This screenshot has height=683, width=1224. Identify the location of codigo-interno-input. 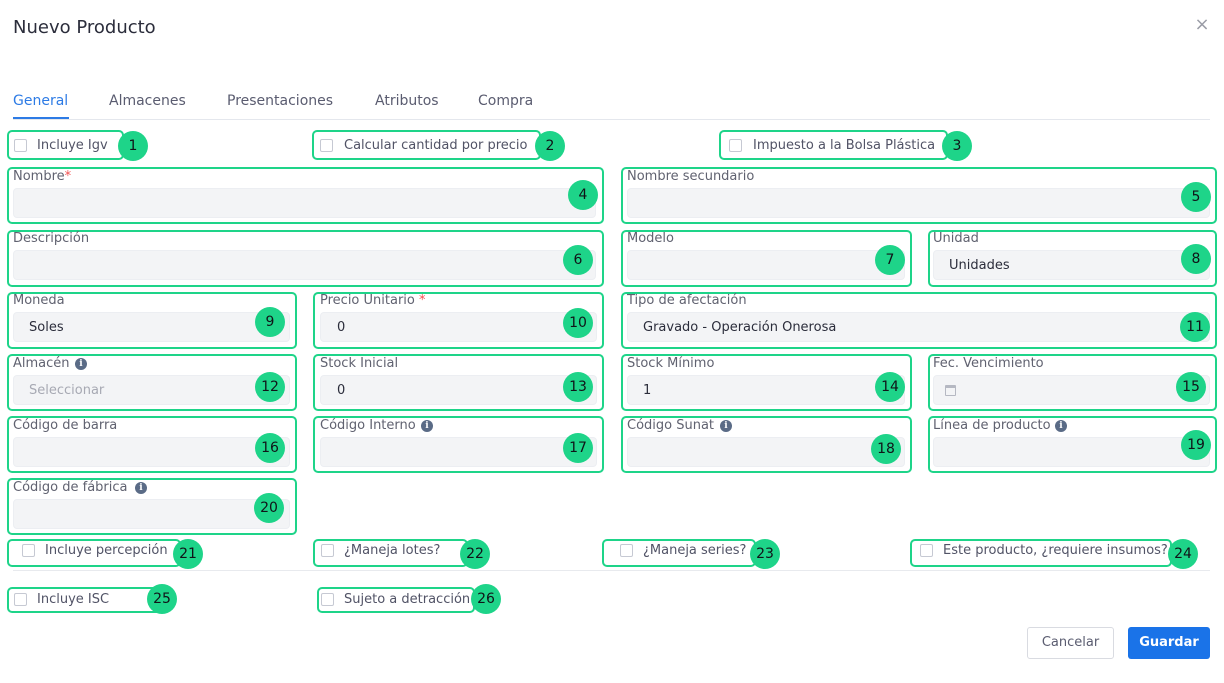
(458, 452).